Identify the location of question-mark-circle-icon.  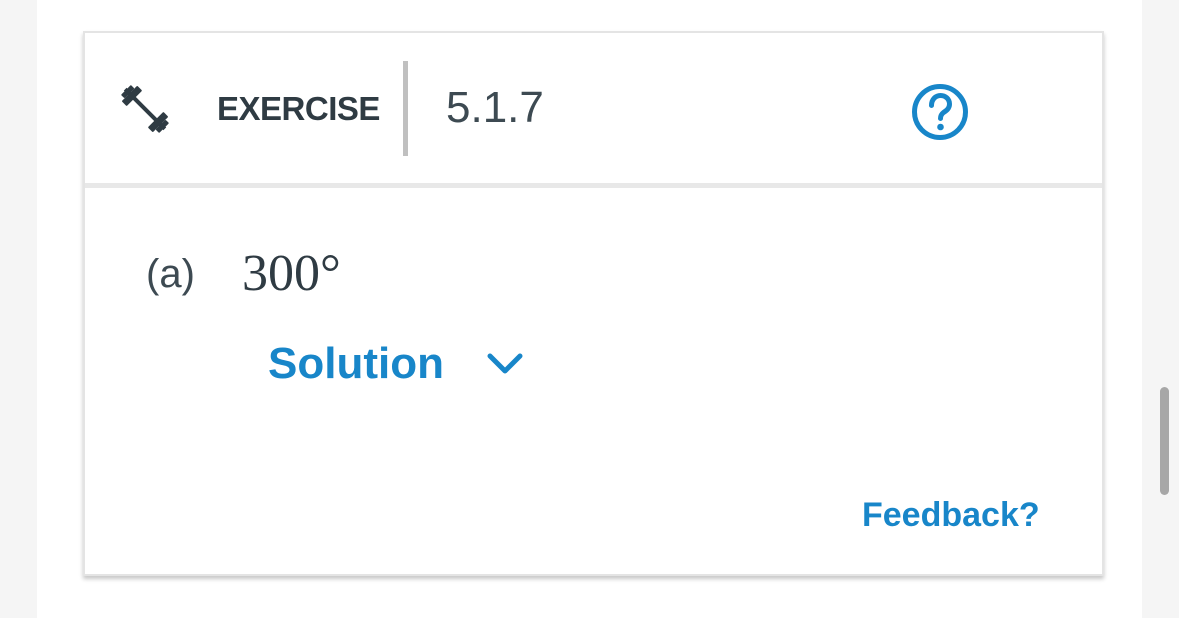
(940, 112).